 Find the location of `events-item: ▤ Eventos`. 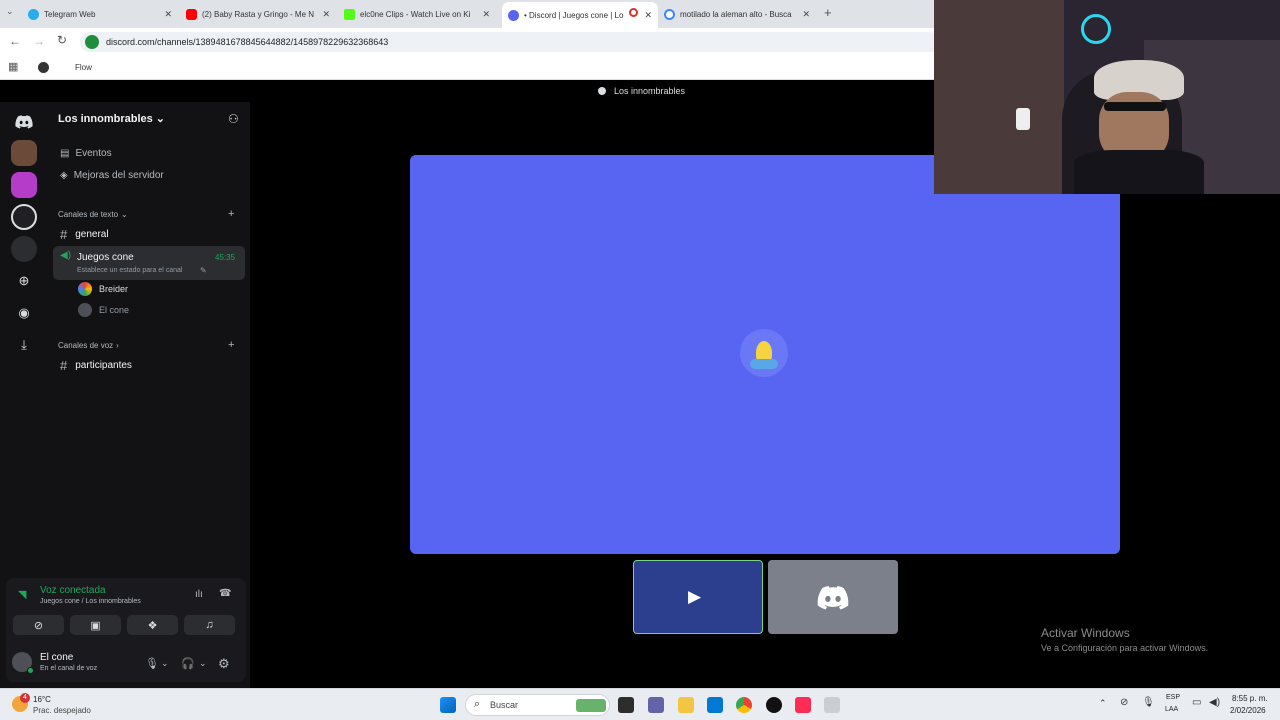

events-item: ▤ Eventos is located at coordinates (86, 153).